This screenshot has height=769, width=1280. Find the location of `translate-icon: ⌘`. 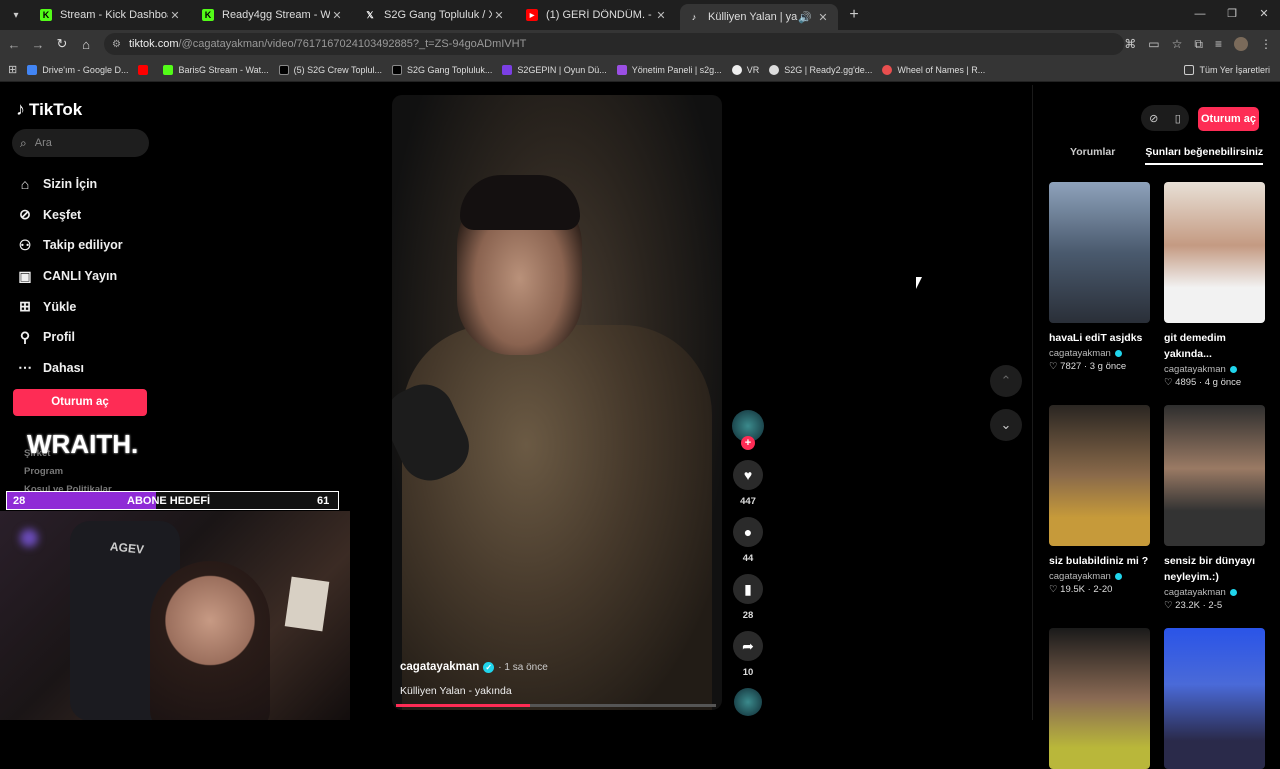

translate-icon: ⌘ is located at coordinates (1130, 44).